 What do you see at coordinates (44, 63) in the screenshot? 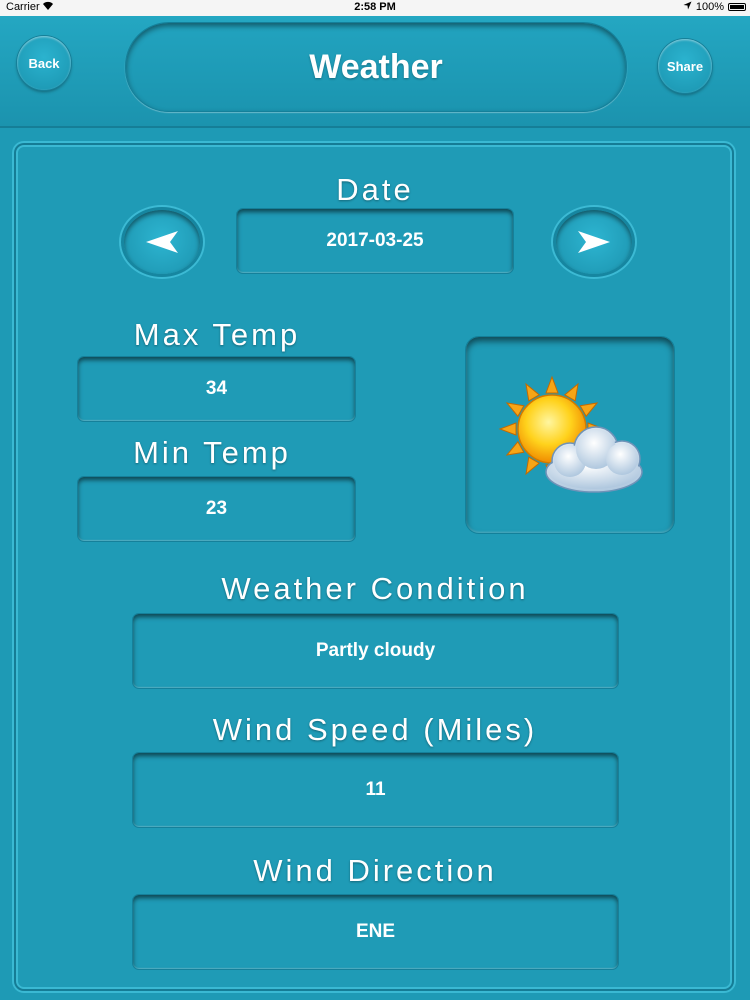
I see `back-button: Back` at bounding box center [44, 63].